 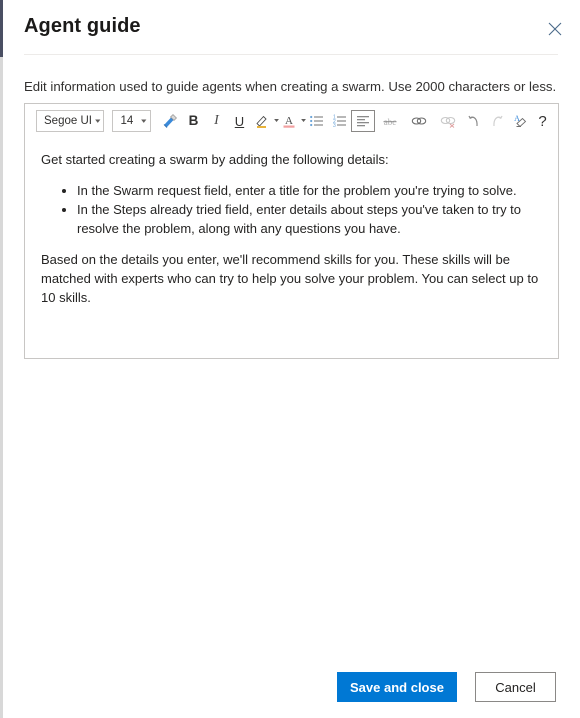 I want to click on highlight-color-group: ▾, so click(x=265, y=121).